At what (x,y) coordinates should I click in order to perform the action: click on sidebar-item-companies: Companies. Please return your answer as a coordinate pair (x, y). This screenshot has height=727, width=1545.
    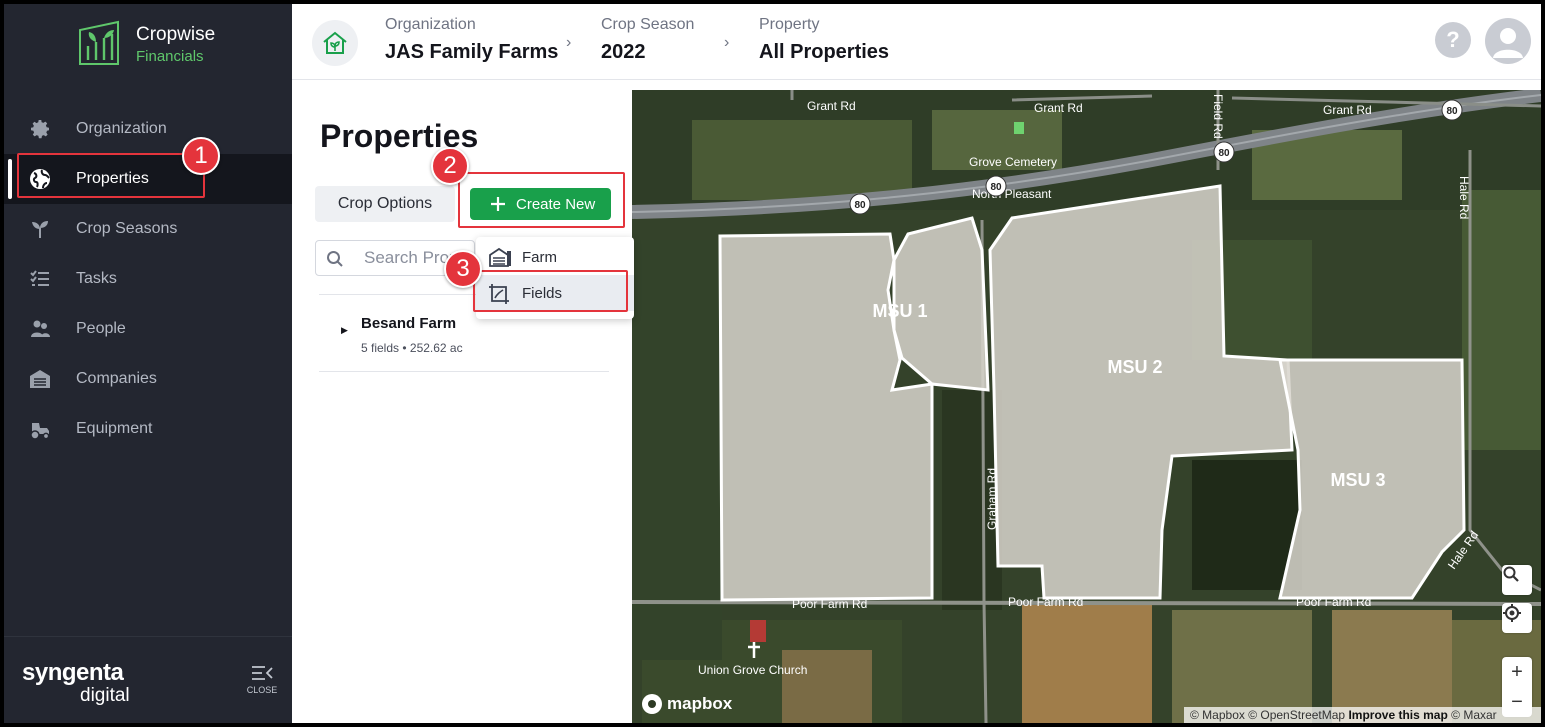
    Looking at the image, I should click on (148, 379).